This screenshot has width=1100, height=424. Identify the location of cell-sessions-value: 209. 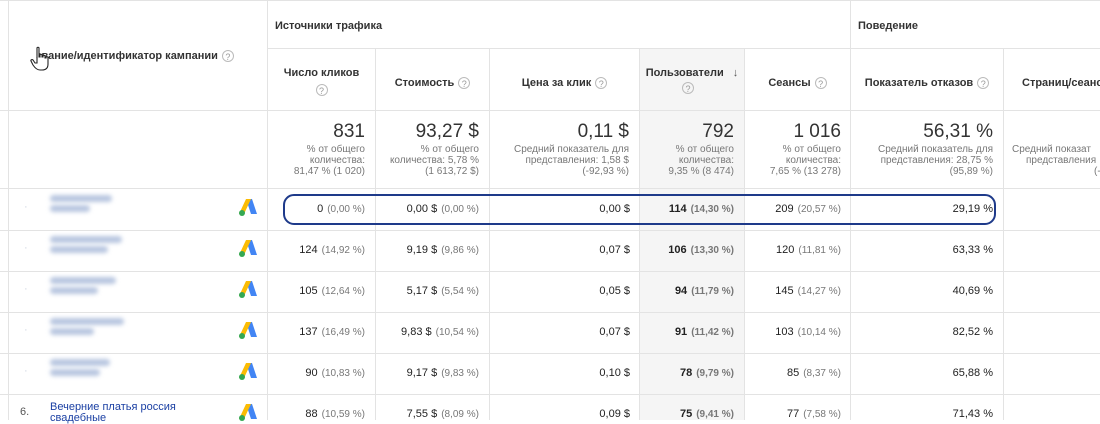
(784, 209).